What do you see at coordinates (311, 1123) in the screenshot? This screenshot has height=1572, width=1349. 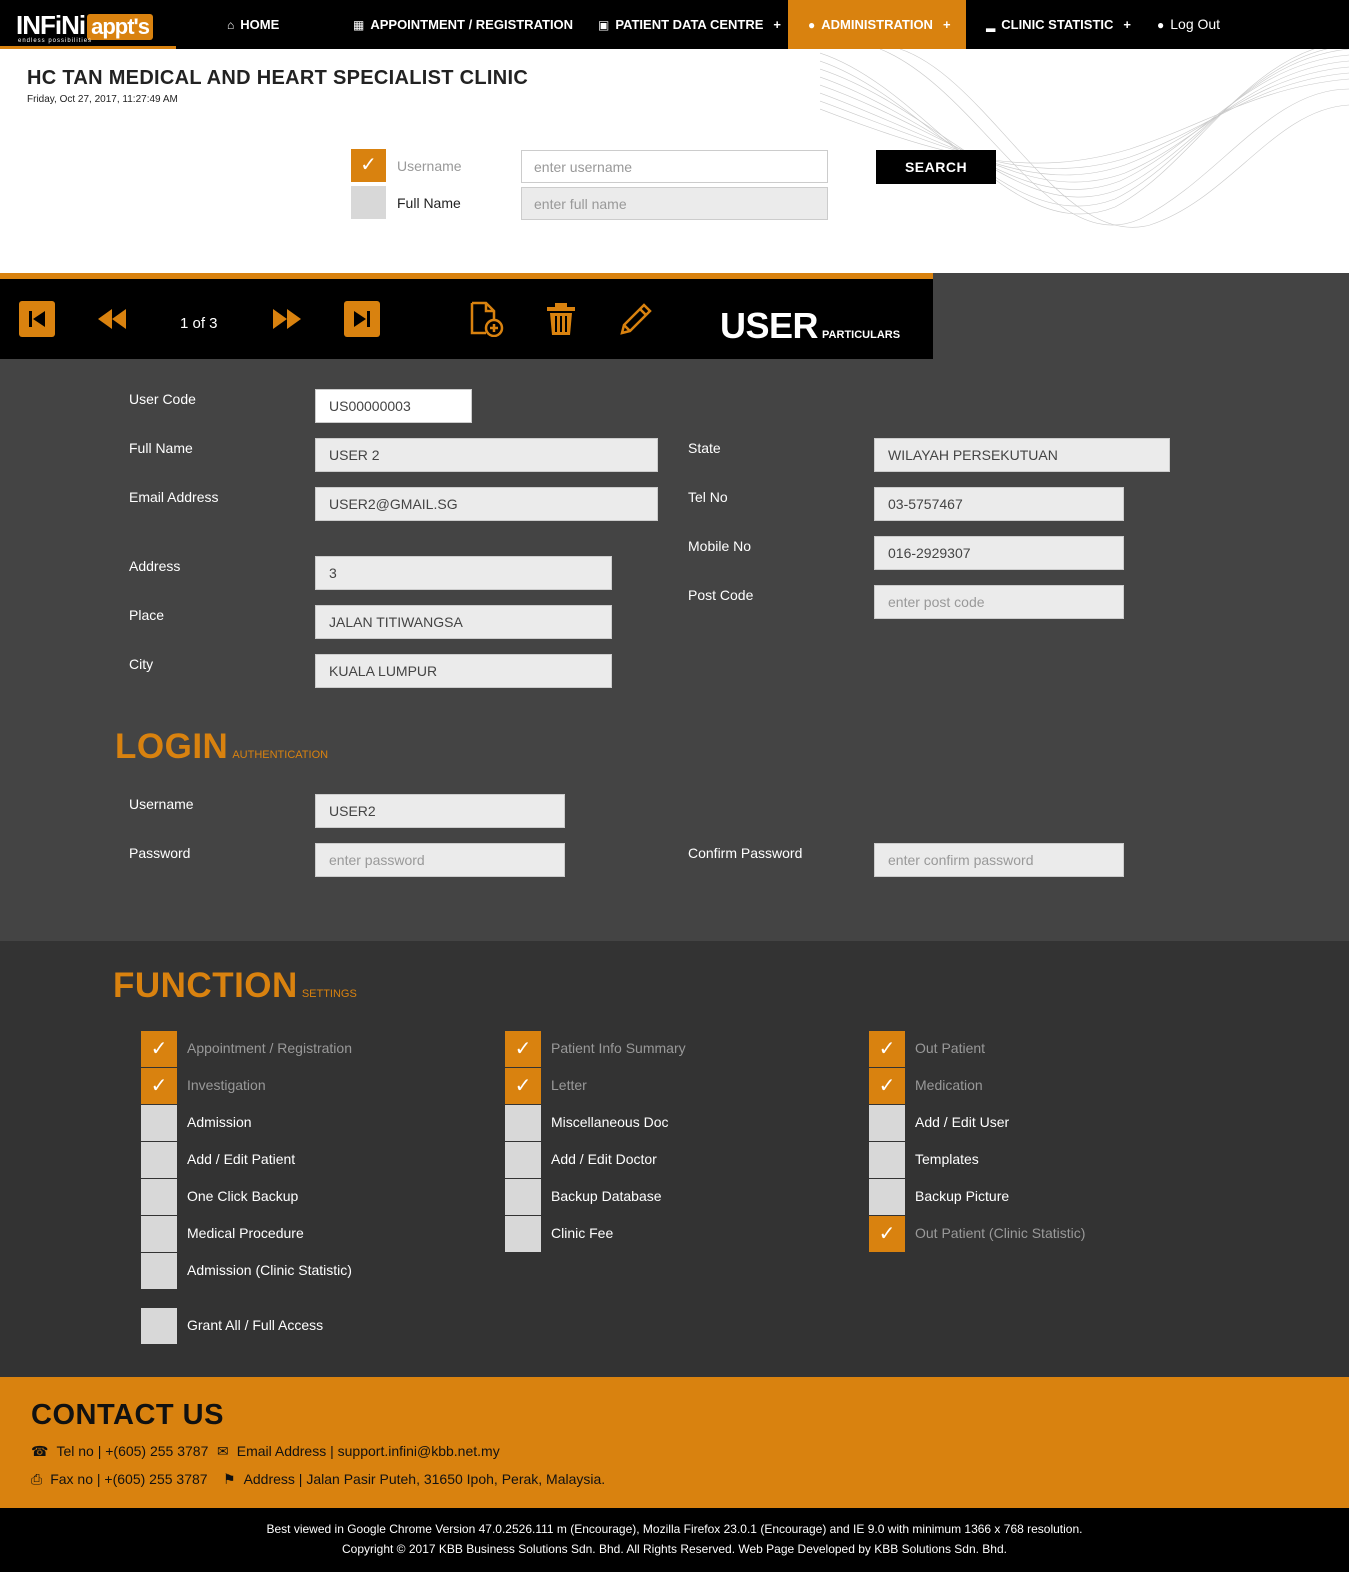 I see `function-option-admission: Admission` at bounding box center [311, 1123].